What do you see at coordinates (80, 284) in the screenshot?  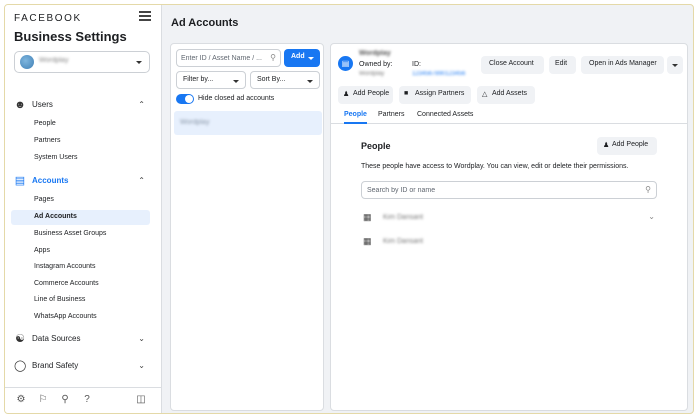 I see `sidebar-item-commerce-accounts: Commerce Accounts` at bounding box center [80, 284].